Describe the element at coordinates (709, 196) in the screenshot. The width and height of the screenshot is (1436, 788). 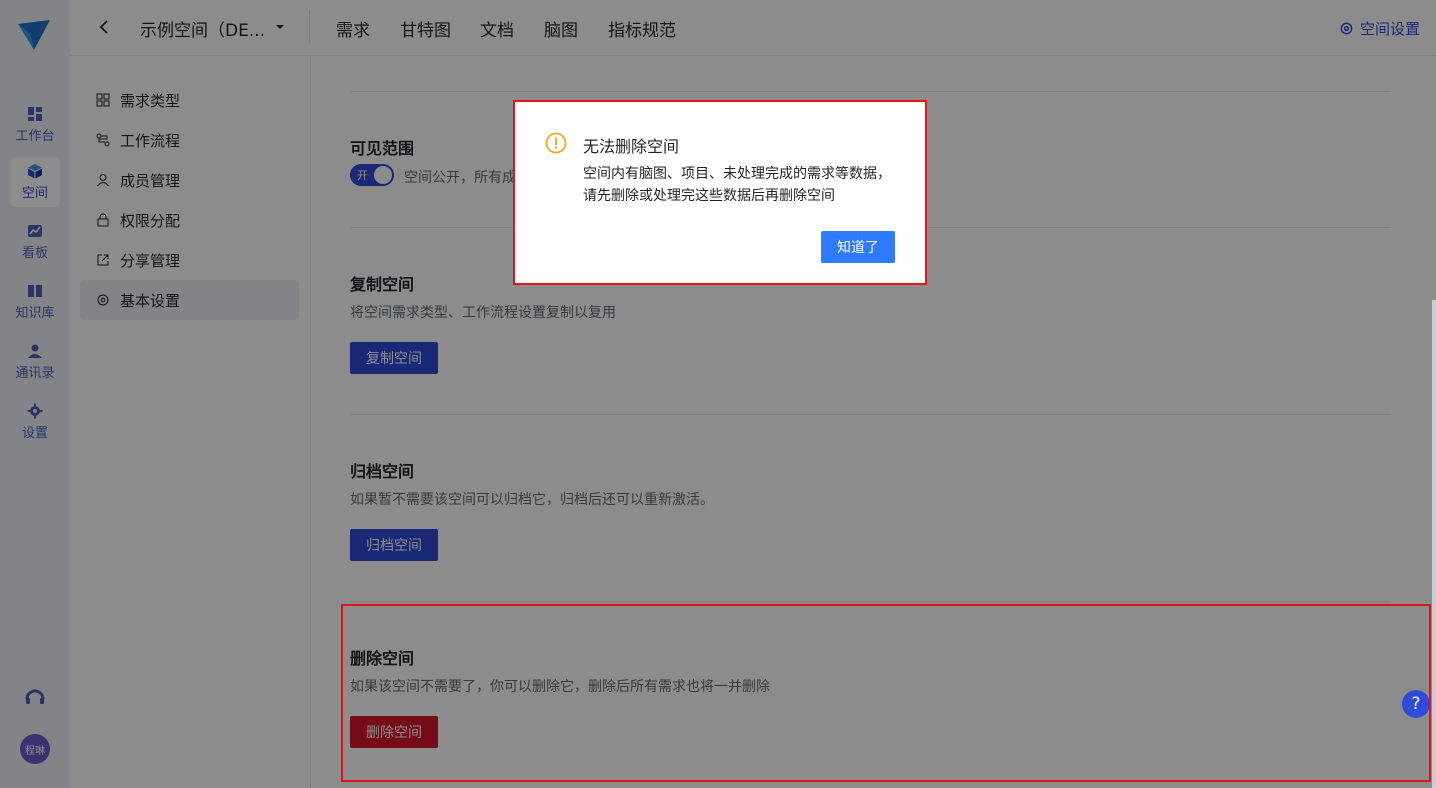
I see `dialog-body-line: 请先删除或处理完这些数据后再删除空间` at that location.